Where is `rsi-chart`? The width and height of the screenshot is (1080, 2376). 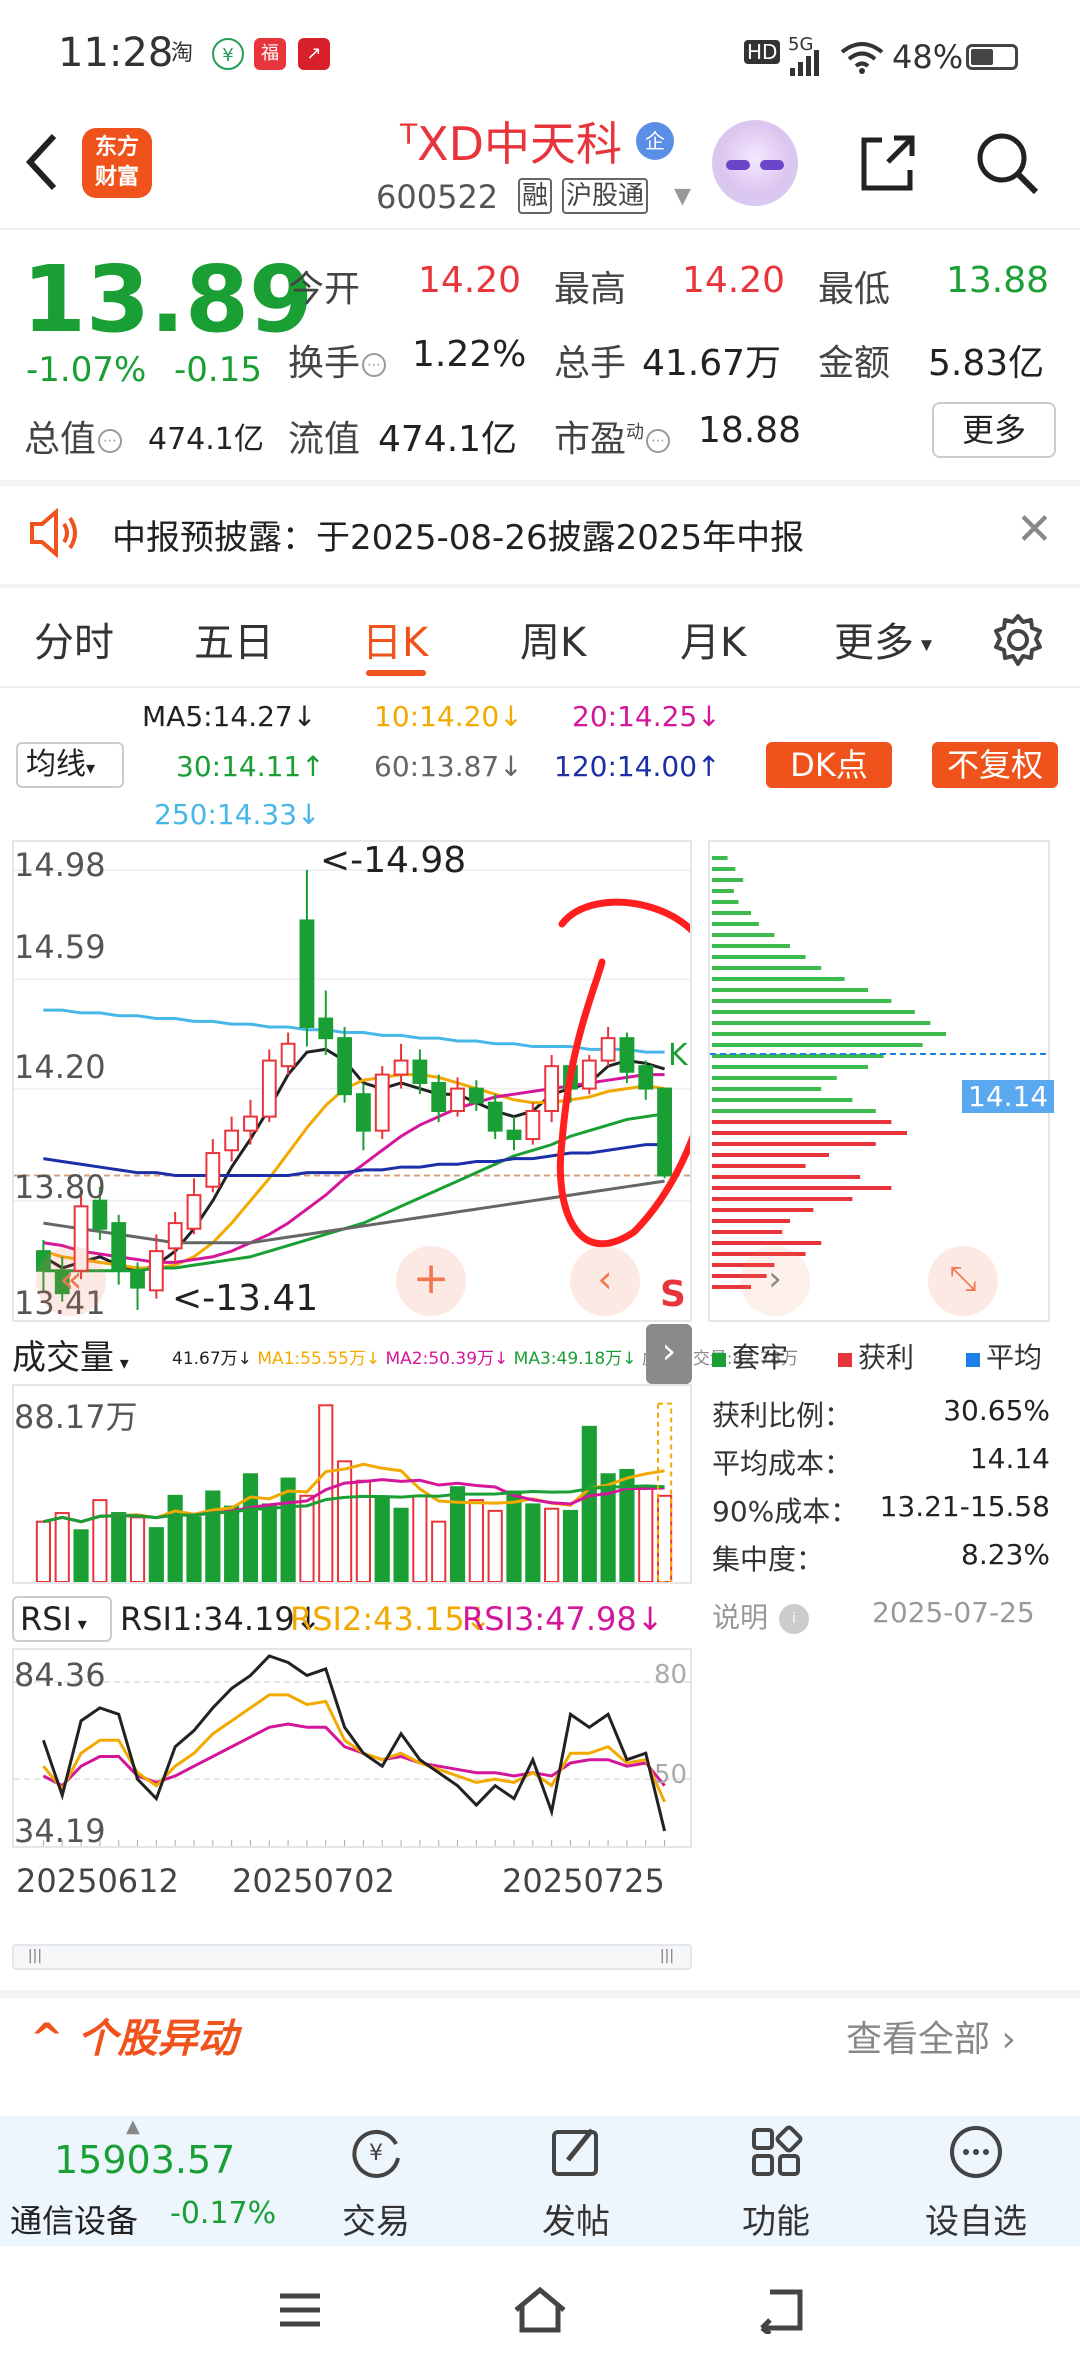 rsi-chart is located at coordinates (352, 1748).